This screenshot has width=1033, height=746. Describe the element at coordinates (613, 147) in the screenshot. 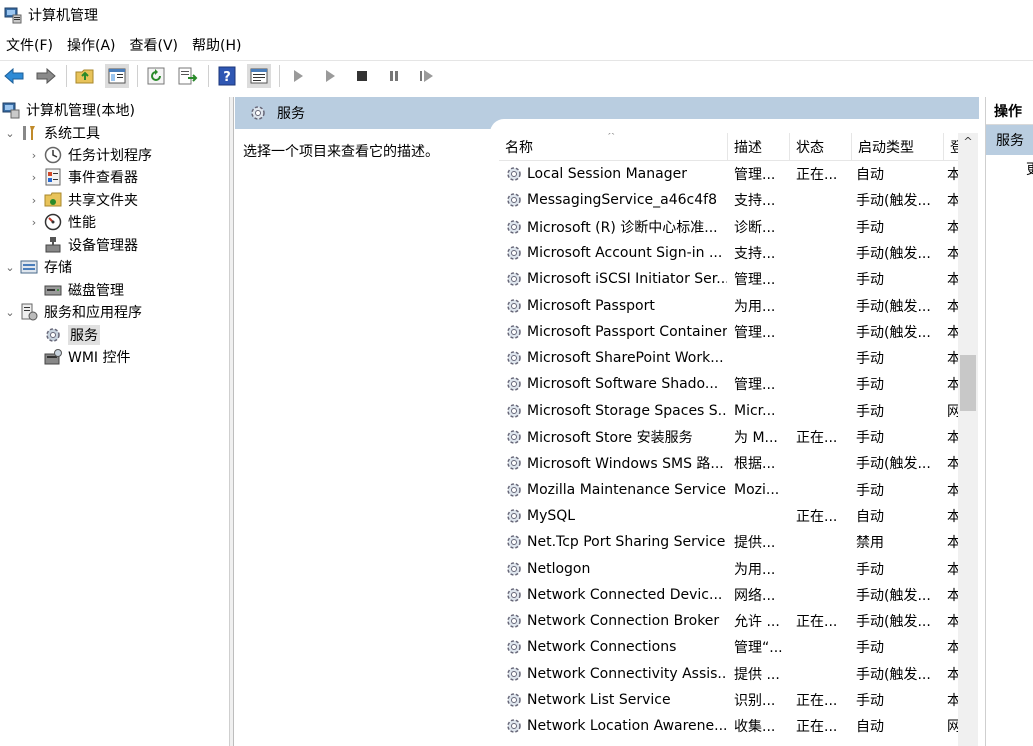

I see `column-header-name: 名称 ^` at that location.